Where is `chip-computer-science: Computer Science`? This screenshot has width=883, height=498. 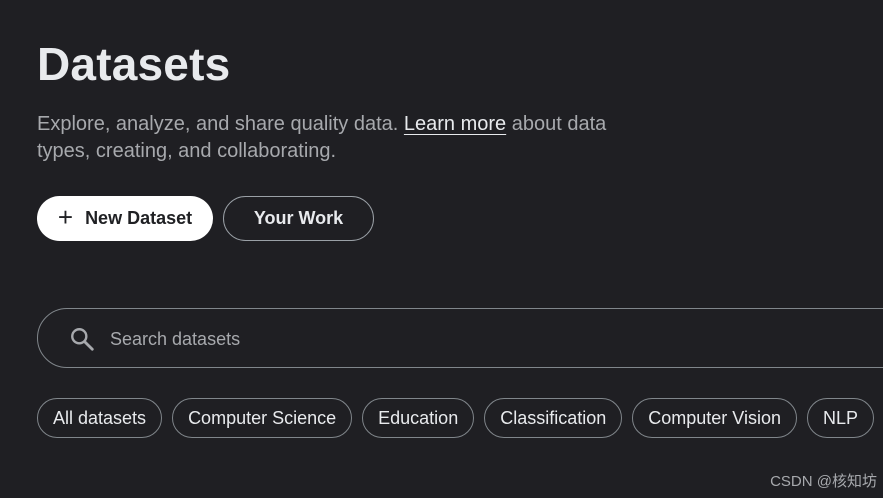 chip-computer-science: Computer Science is located at coordinates (262, 418).